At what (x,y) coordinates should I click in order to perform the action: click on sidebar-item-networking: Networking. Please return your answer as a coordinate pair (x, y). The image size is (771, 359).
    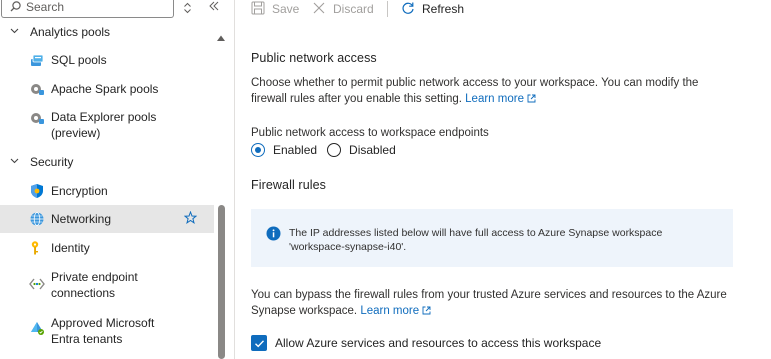
    Looking at the image, I should click on (107, 219).